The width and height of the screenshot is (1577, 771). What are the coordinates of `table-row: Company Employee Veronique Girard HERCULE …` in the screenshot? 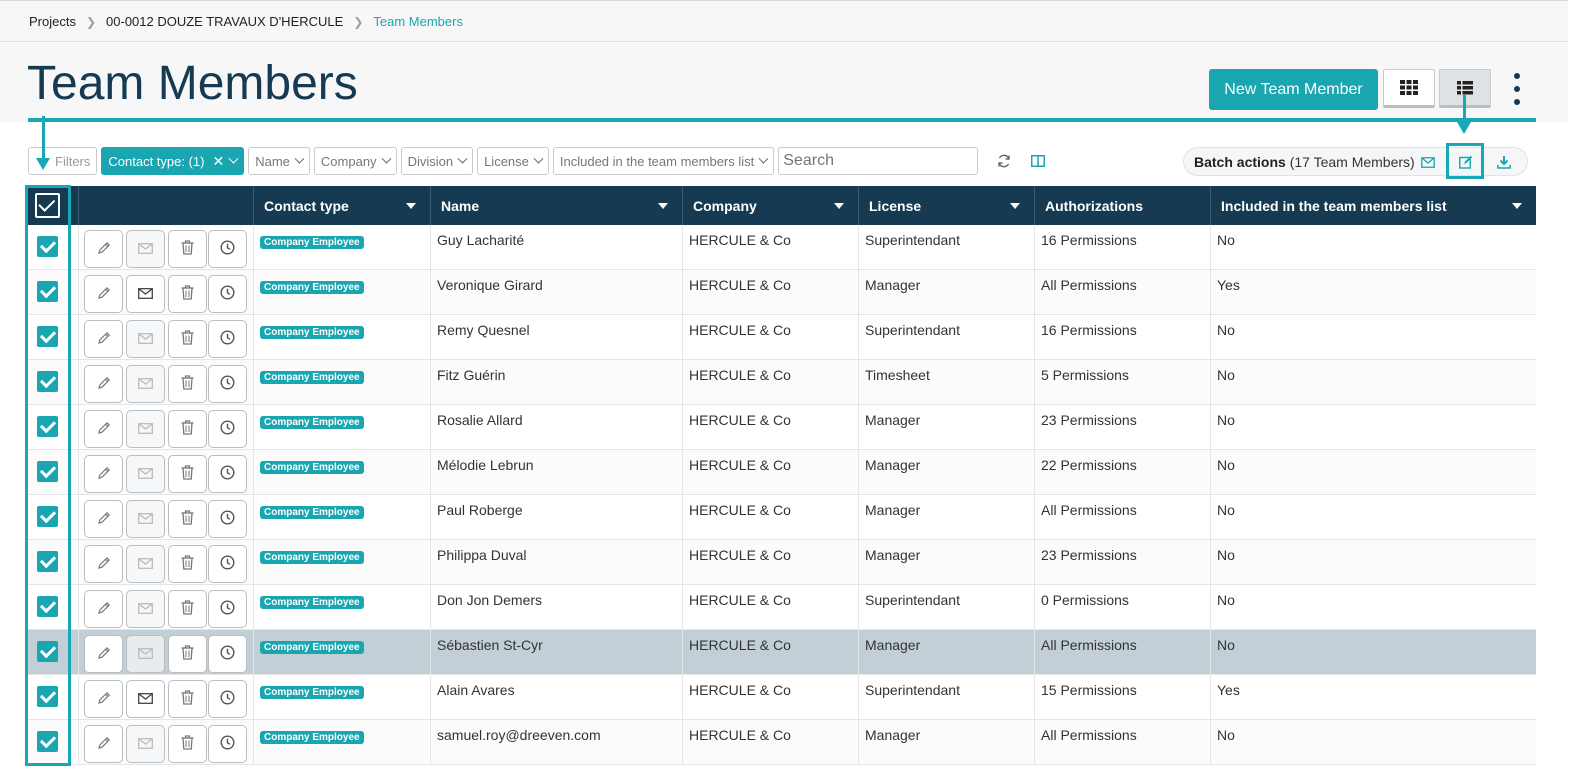 It's located at (782, 292).